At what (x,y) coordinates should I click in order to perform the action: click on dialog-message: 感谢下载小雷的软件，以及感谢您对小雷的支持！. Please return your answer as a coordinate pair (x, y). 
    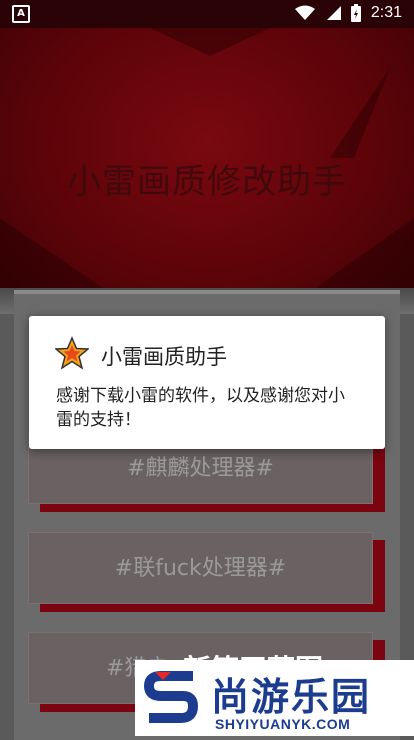
    Looking at the image, I should click on (200, 408).